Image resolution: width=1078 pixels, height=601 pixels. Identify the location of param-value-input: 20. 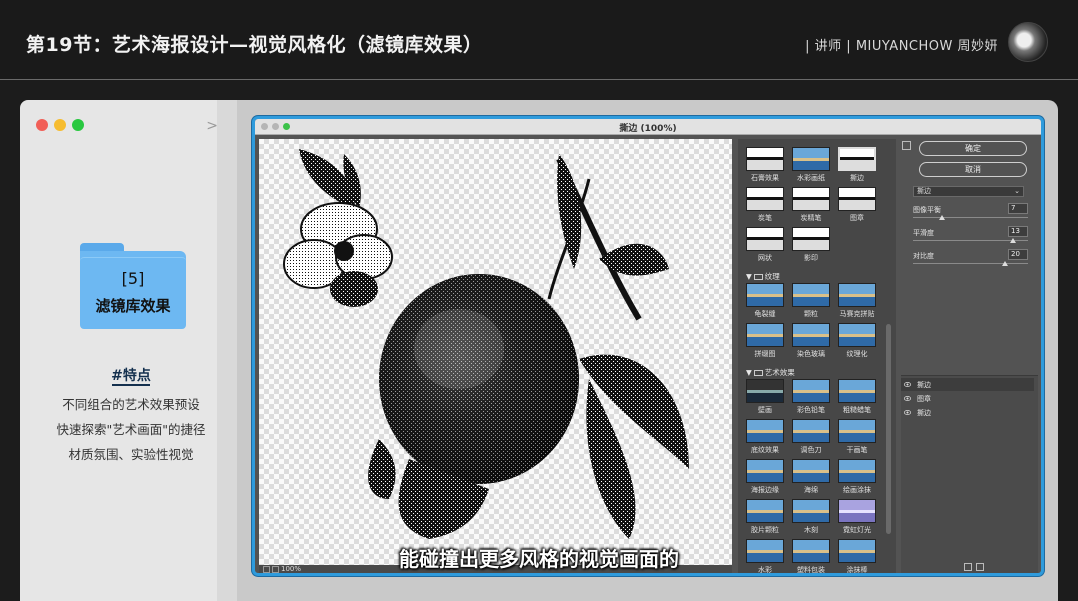
(1018, 254).